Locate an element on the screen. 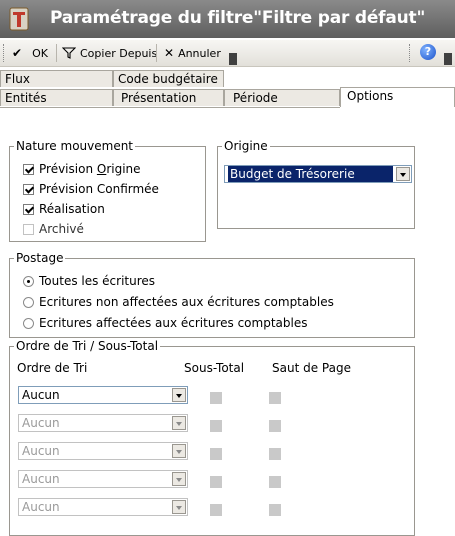 This screenshot has width=455, height=536. tab-options: Options is located at coordinates (397, 97).